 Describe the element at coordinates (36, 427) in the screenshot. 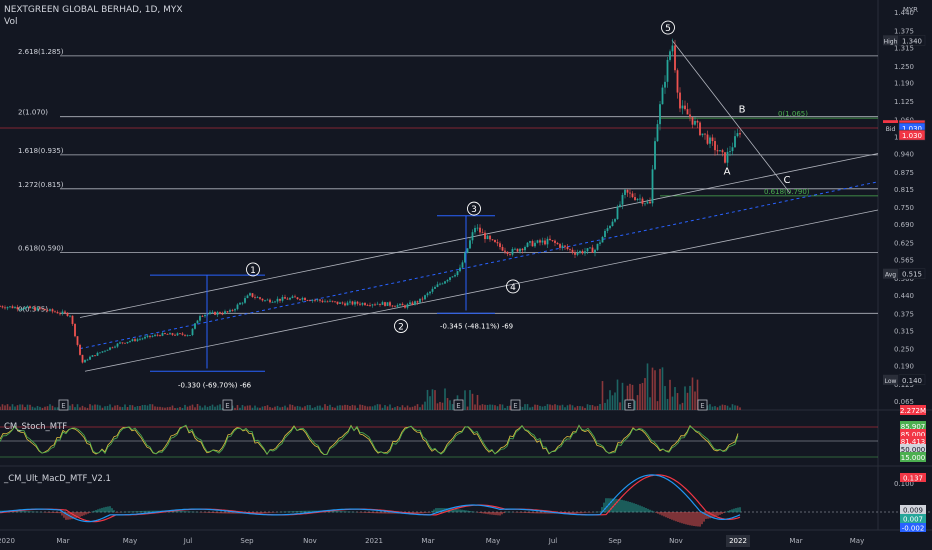

I see `stoch-label: CM_Stoch_MTF` at that location.